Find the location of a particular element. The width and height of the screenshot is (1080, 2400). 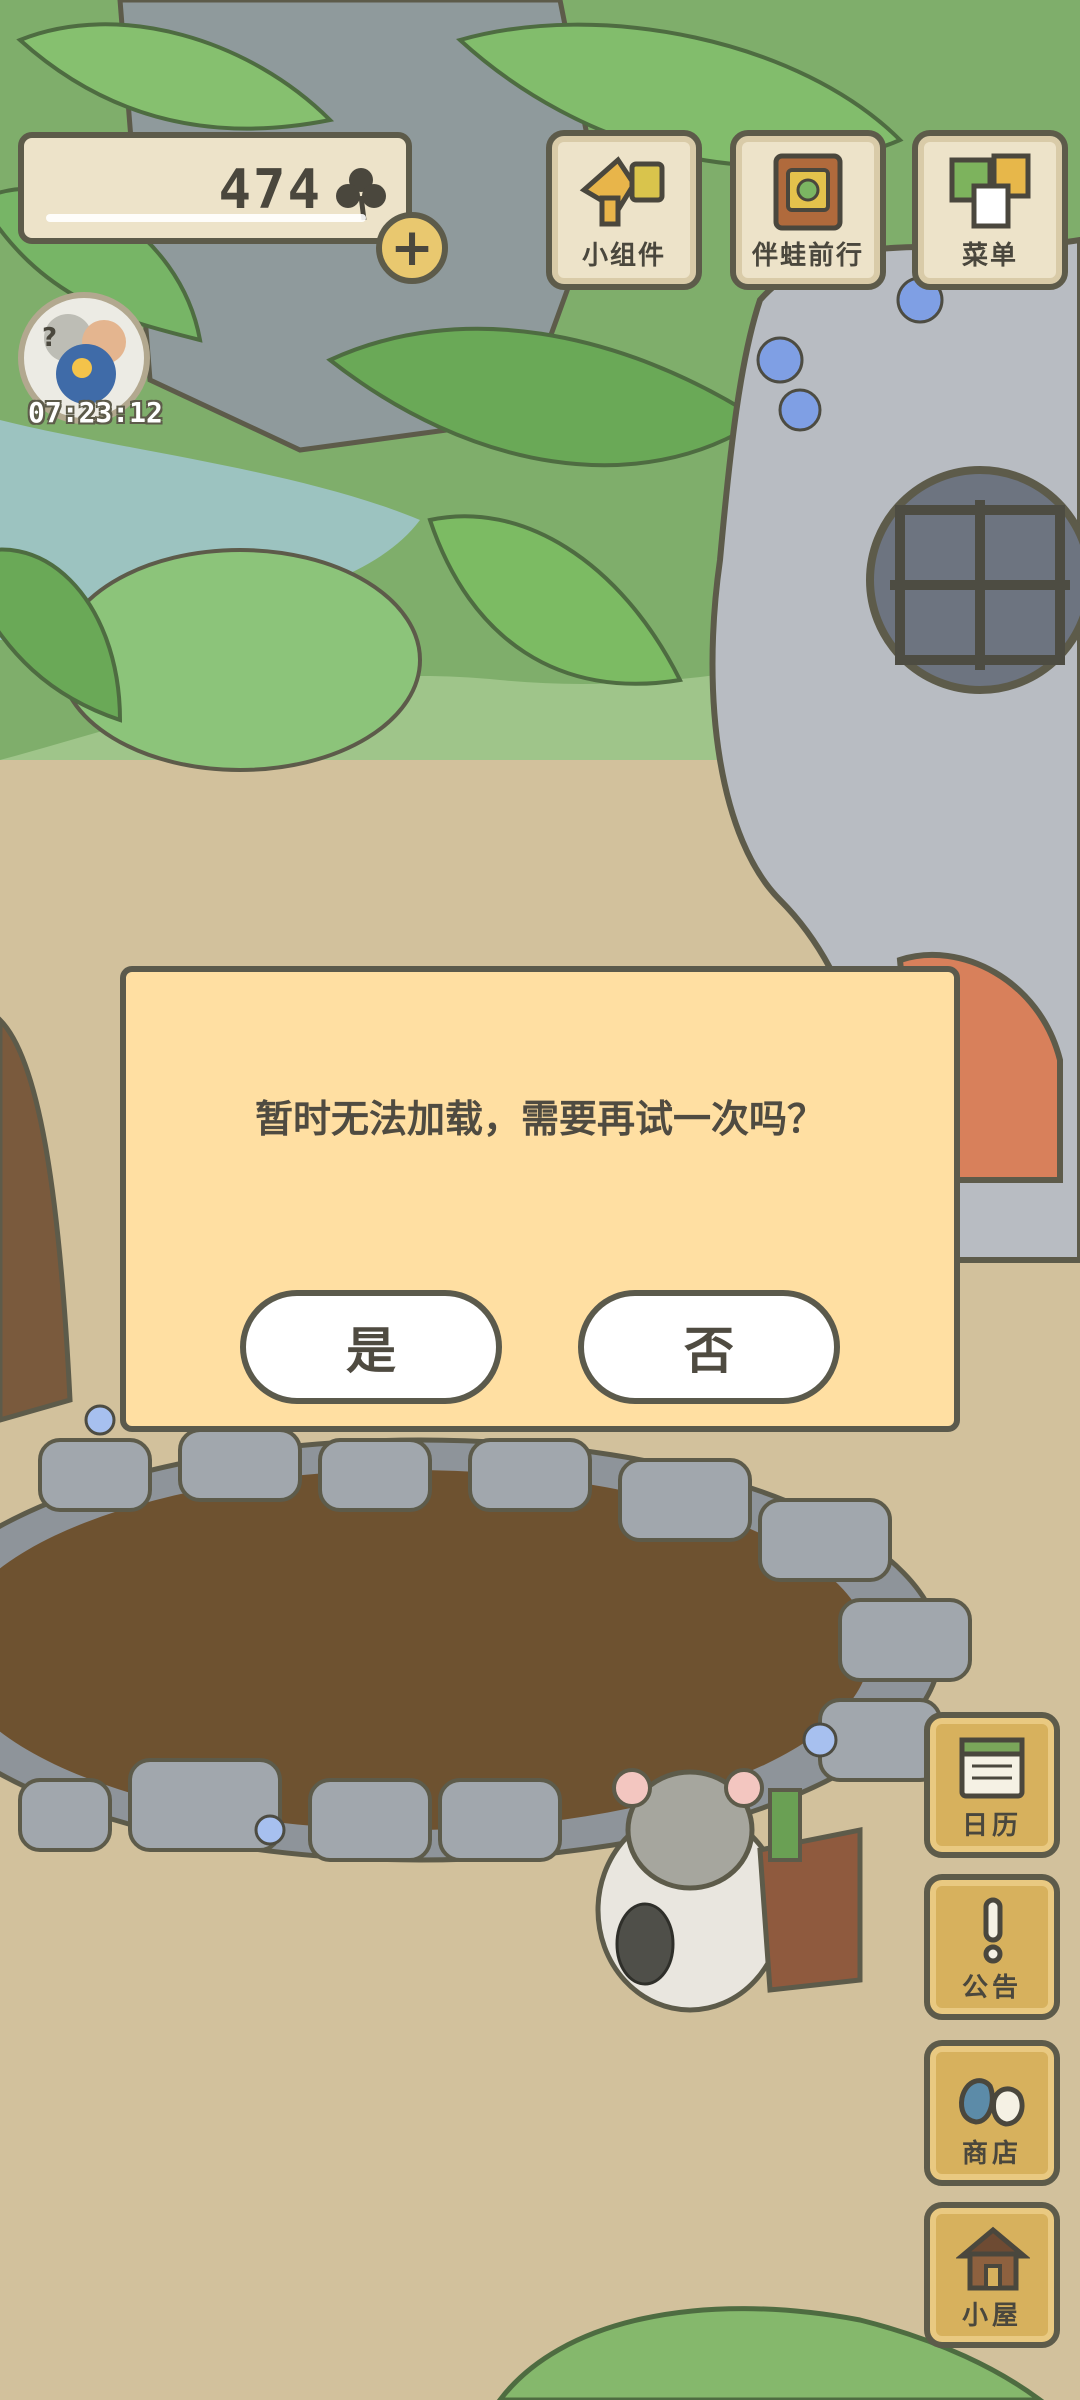

travel-together-button: 伴蛙前行 is located at coordinates (808, 210).